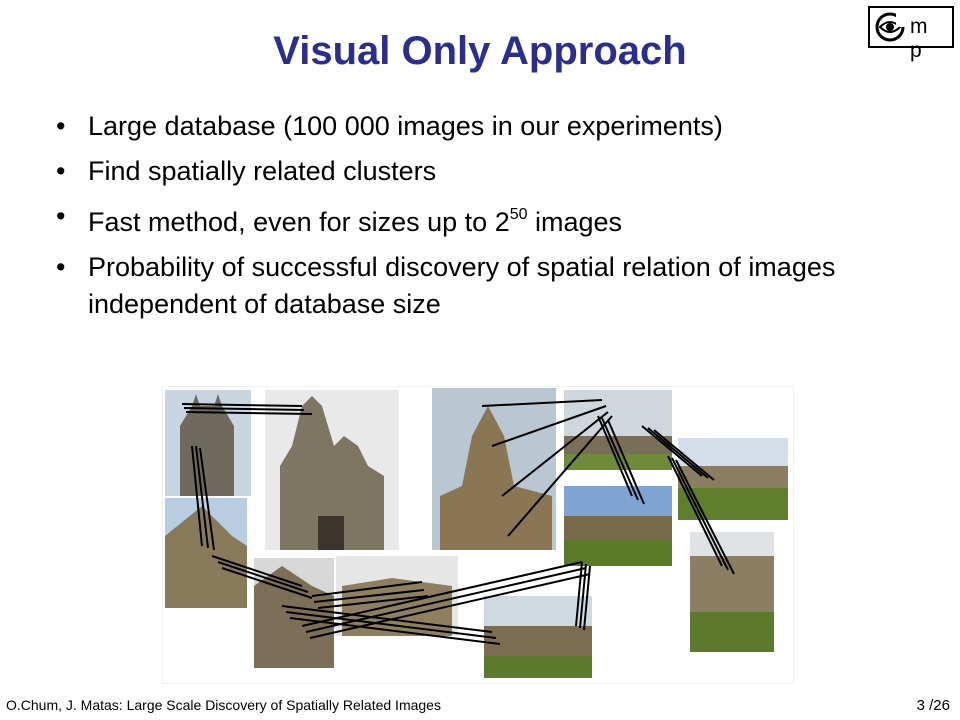  What do you see at coordinates (575, 222) in the screenshot?
I see `bullet-text: images` at bounding box center [575, 222].